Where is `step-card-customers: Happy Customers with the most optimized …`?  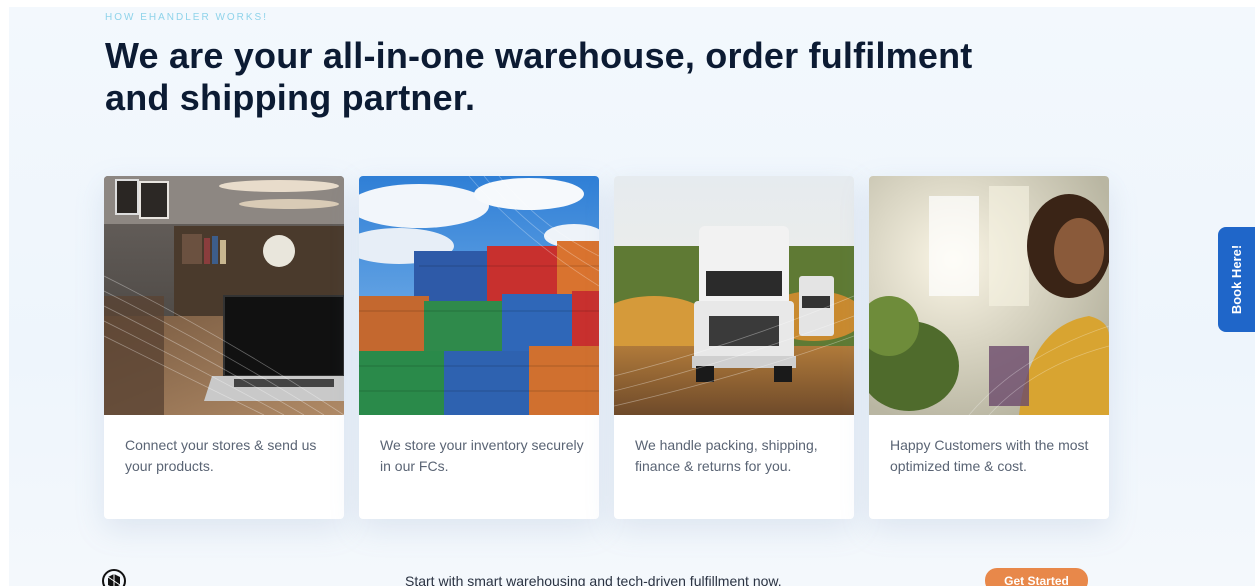 step-card-customers: Happy Customers with the most optimized … is located at coordinates (989, 347).